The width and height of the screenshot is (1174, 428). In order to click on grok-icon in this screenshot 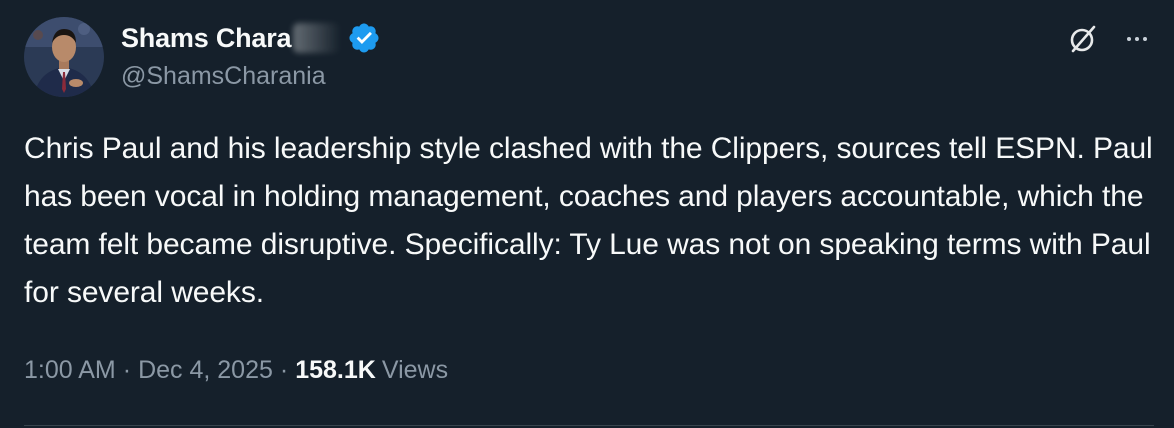, I will do `click(1083, 39)`.